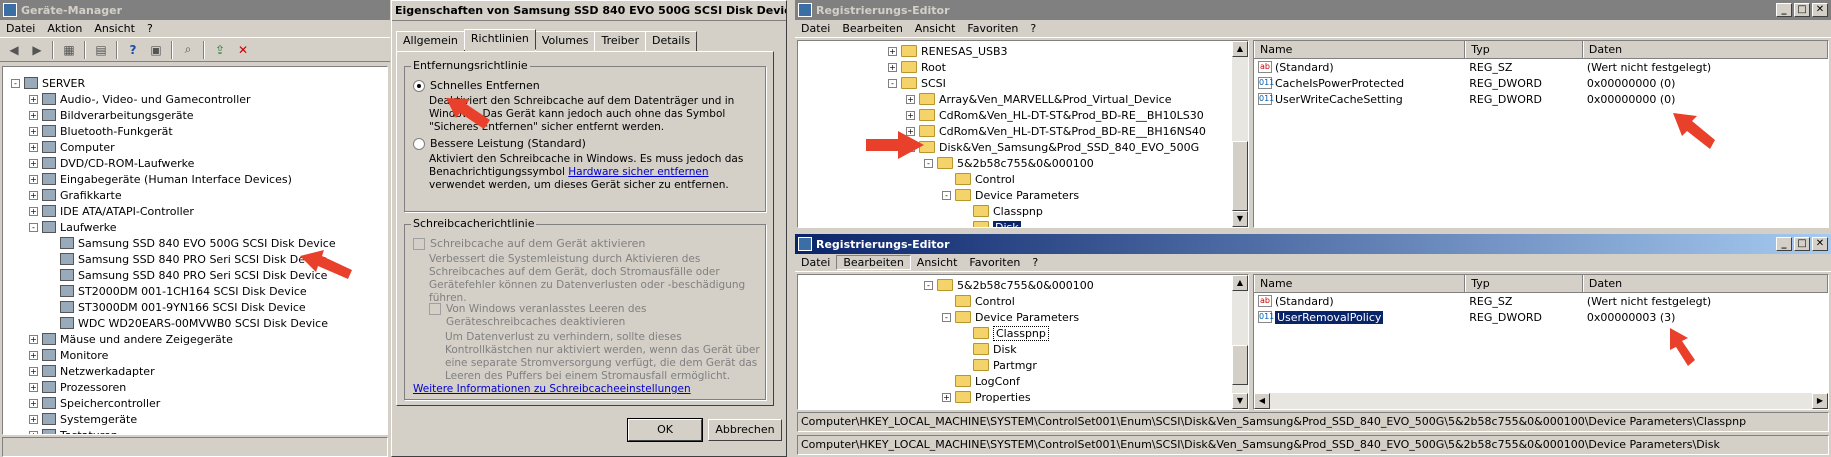 The image size is (1831, 457). I want to click on tree-item: + IDE ATA/ATAPI-Controller, so click(195, 211).